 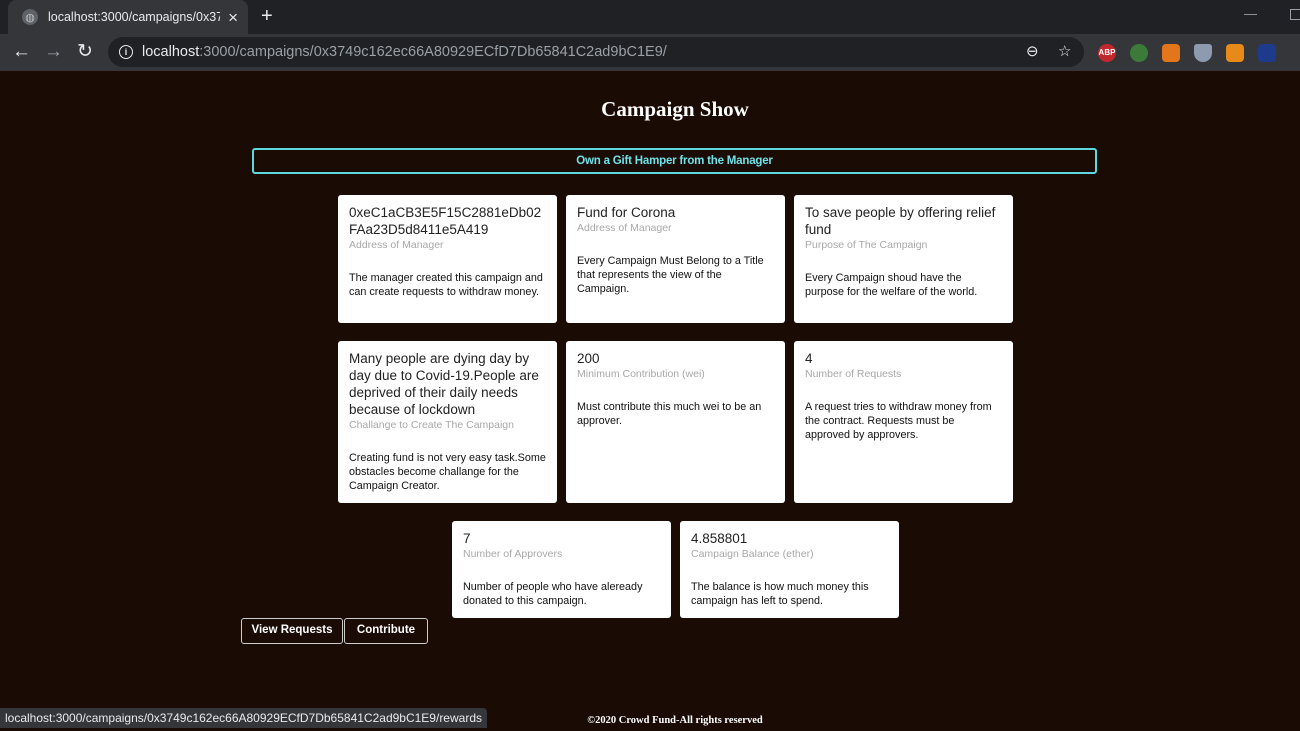 What do you see at coordinates (650, 17) in the screenshot?
I see `tab-strip: ◍ localhost:3000/campaigns/0x374 × + —` at bounding box center [650, 17].